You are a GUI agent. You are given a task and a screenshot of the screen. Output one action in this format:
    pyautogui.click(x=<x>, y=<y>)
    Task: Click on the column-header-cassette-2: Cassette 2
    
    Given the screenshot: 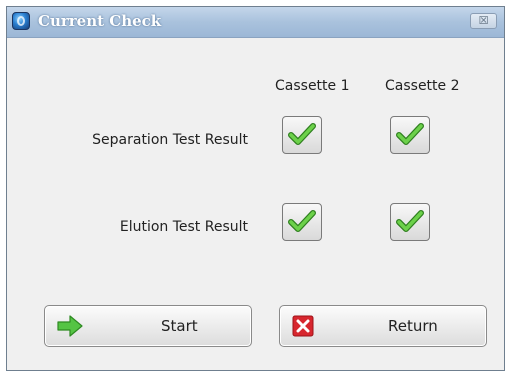 What is the action you would take?
    pyautogui.click(x=422, y=86)
    